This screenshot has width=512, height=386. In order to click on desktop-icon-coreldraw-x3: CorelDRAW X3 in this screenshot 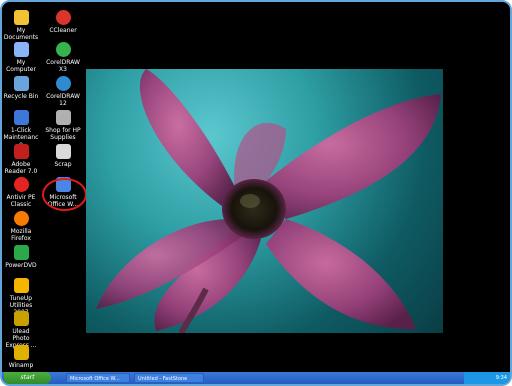, I will do `click(63, 57)`.